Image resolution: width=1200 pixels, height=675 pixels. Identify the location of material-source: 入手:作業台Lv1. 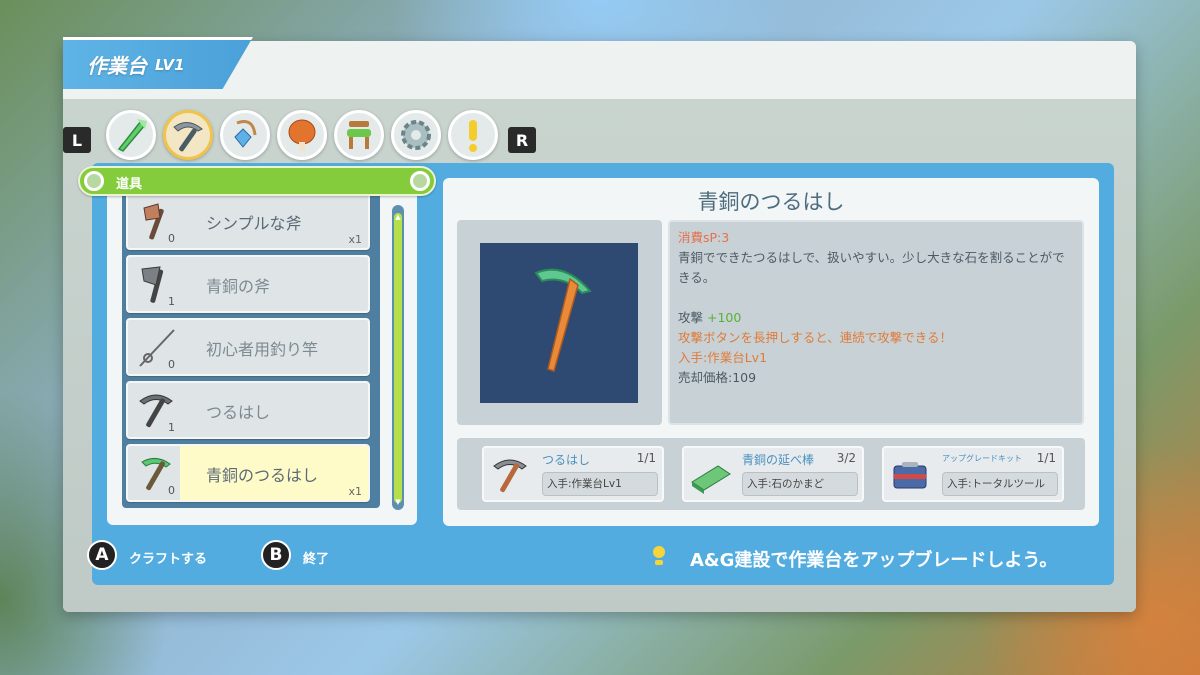
(600, 484).